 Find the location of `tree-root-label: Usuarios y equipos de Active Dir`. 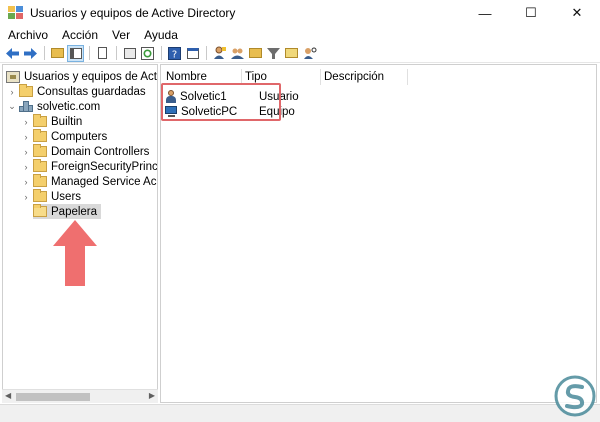

tree-root-label: Usuarios y equipos de Active Dir is located at coordinates (90, 76).